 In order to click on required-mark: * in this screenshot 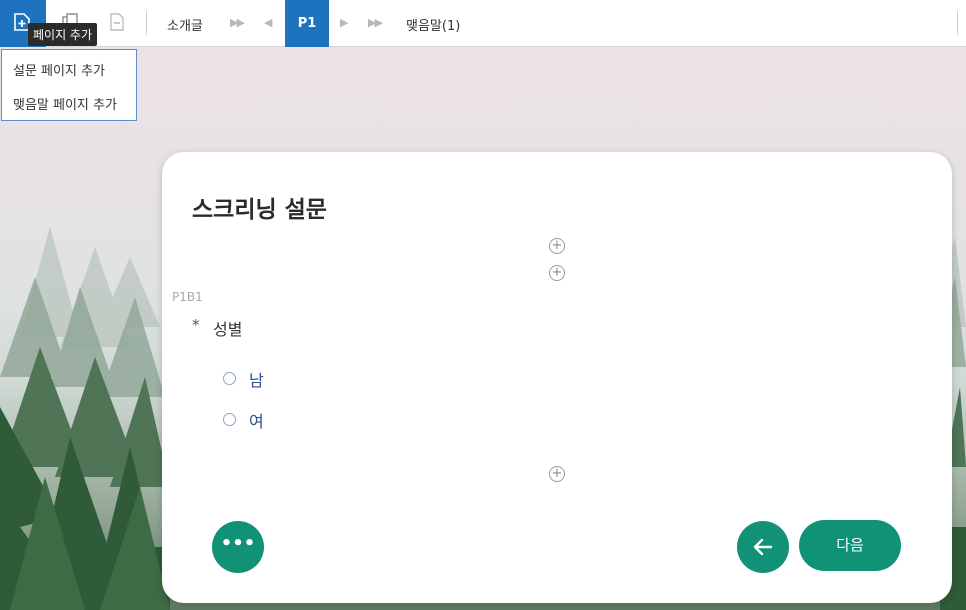, I will do `click(196, 325)`.